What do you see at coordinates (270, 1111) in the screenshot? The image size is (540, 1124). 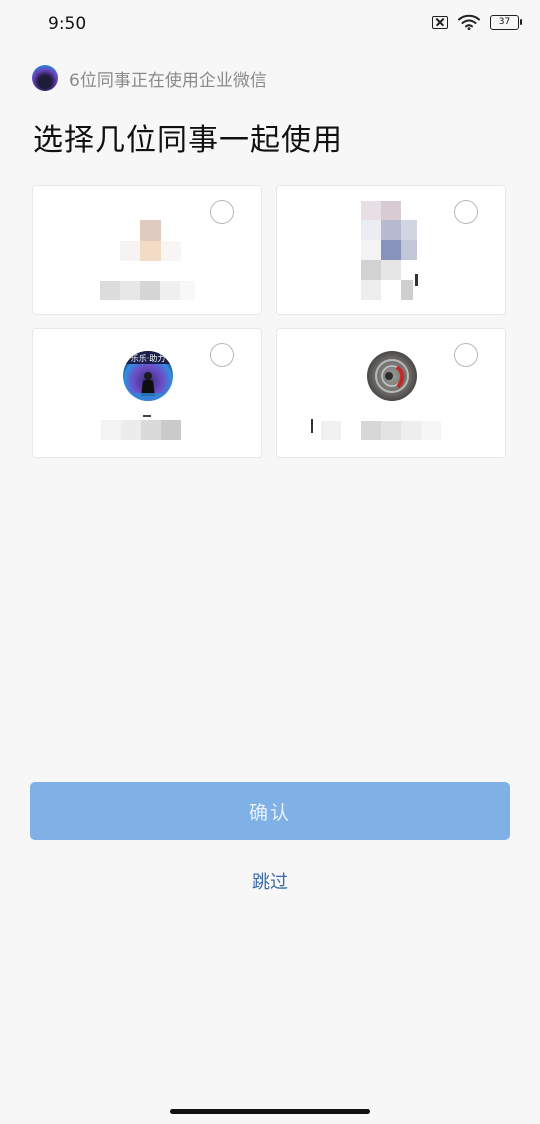 I see `home-indicator` at bounding box center [270, 1111].